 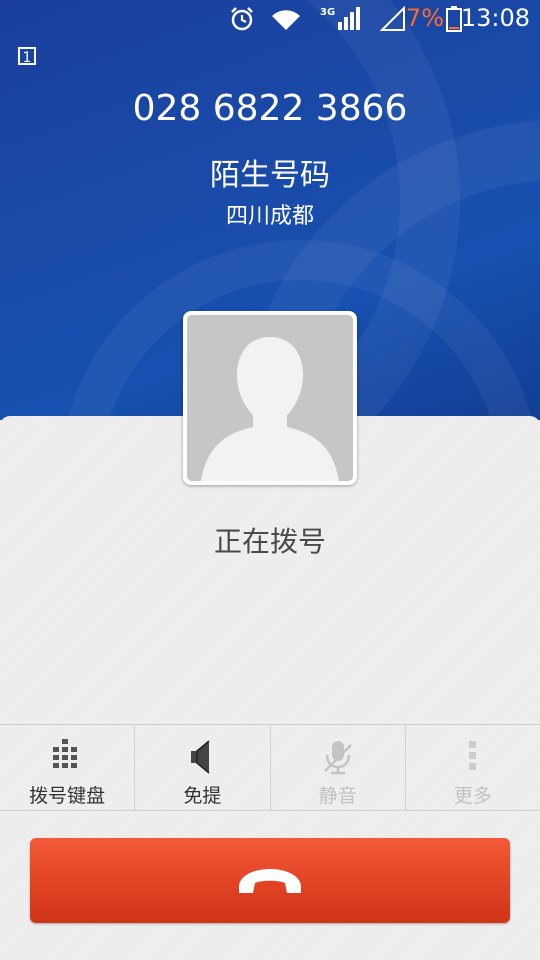 What do you see at coordinates (269, 216) in the screenshot?
I see `caller-location: 四川成都` at bounding box center [269, 216].